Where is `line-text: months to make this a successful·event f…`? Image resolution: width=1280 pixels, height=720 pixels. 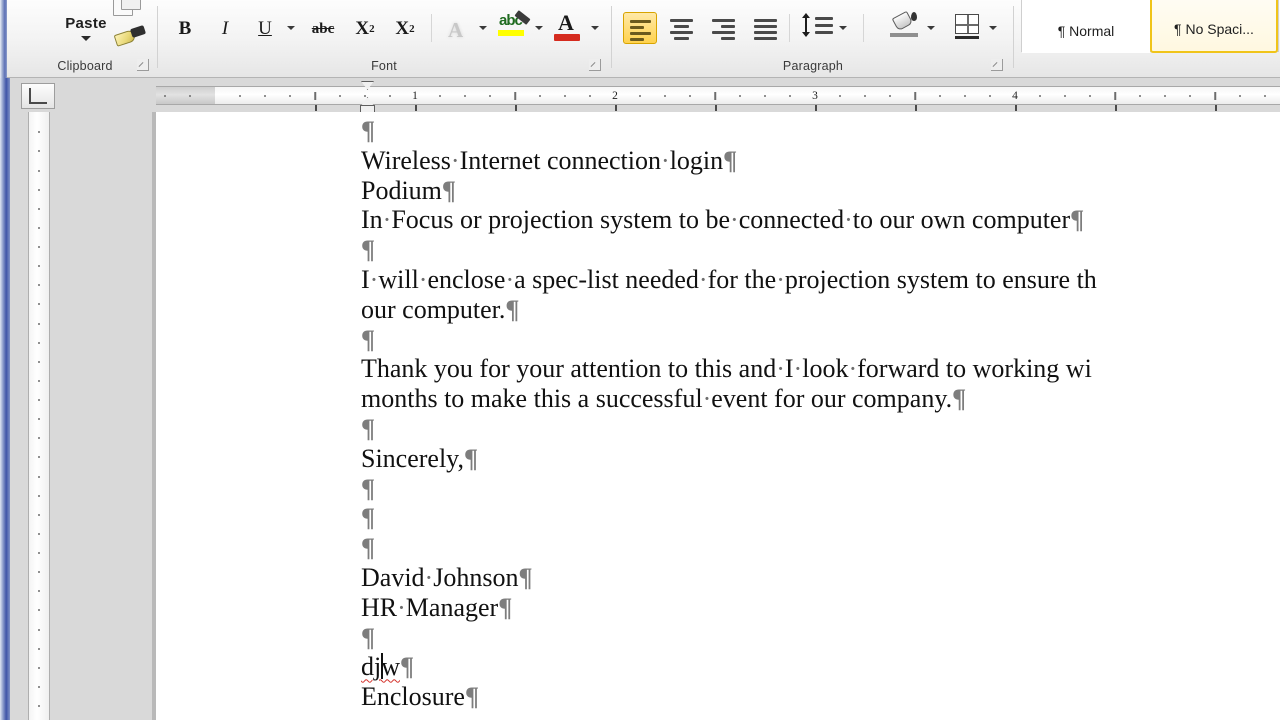
line-text: months to make this a successful·event f… is located at coordinates (657, 399).